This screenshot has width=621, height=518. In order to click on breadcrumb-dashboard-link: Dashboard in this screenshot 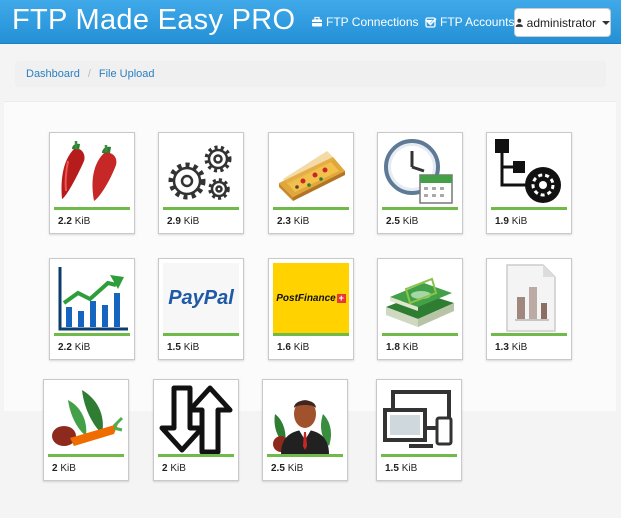, I will do `click(53, 74)`.